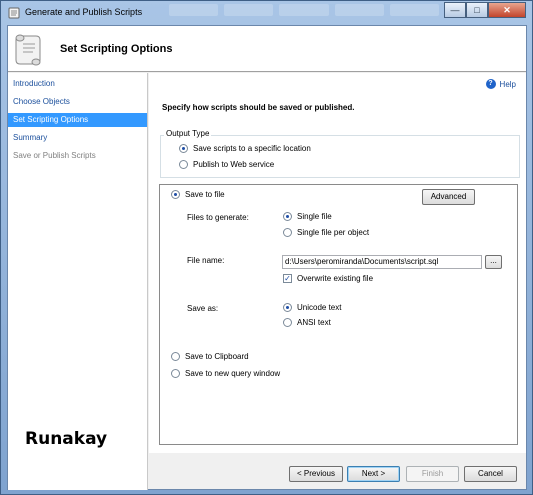 This screenshot has width=533, height=495. I want to click on output-option-publish-web: Publish to Web service, so click(226, 164).